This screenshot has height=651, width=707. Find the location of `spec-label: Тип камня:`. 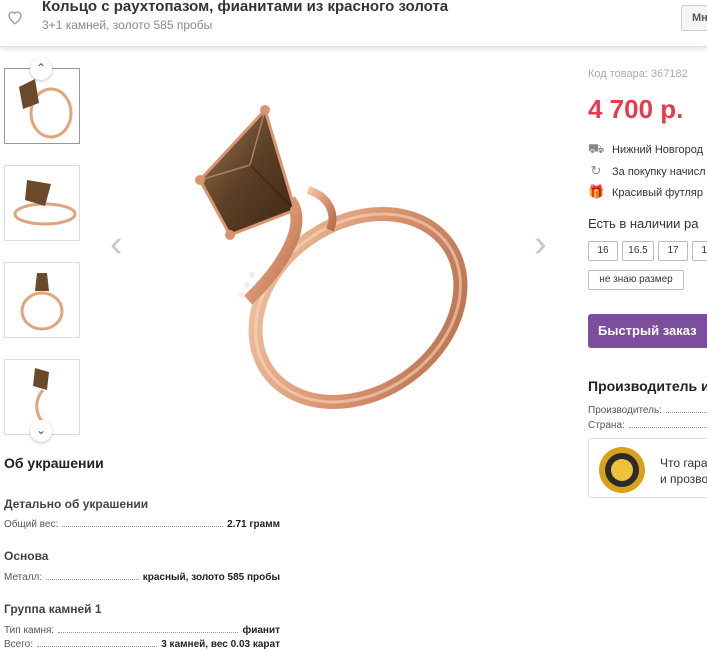

spec-label: Тип камня: is located at coordinates (29, 630).